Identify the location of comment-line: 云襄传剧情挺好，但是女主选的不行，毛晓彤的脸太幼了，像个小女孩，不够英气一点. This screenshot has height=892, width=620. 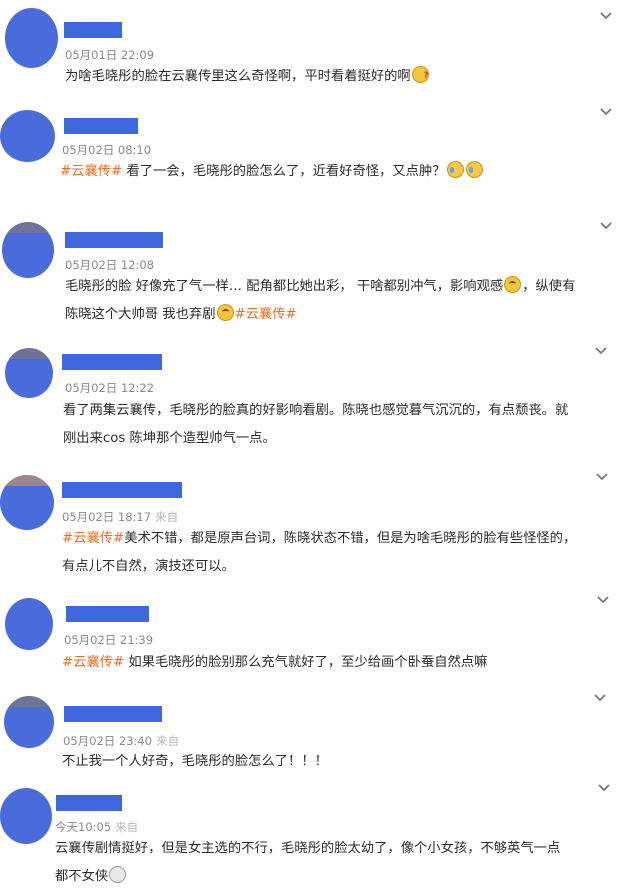
(307, 849).